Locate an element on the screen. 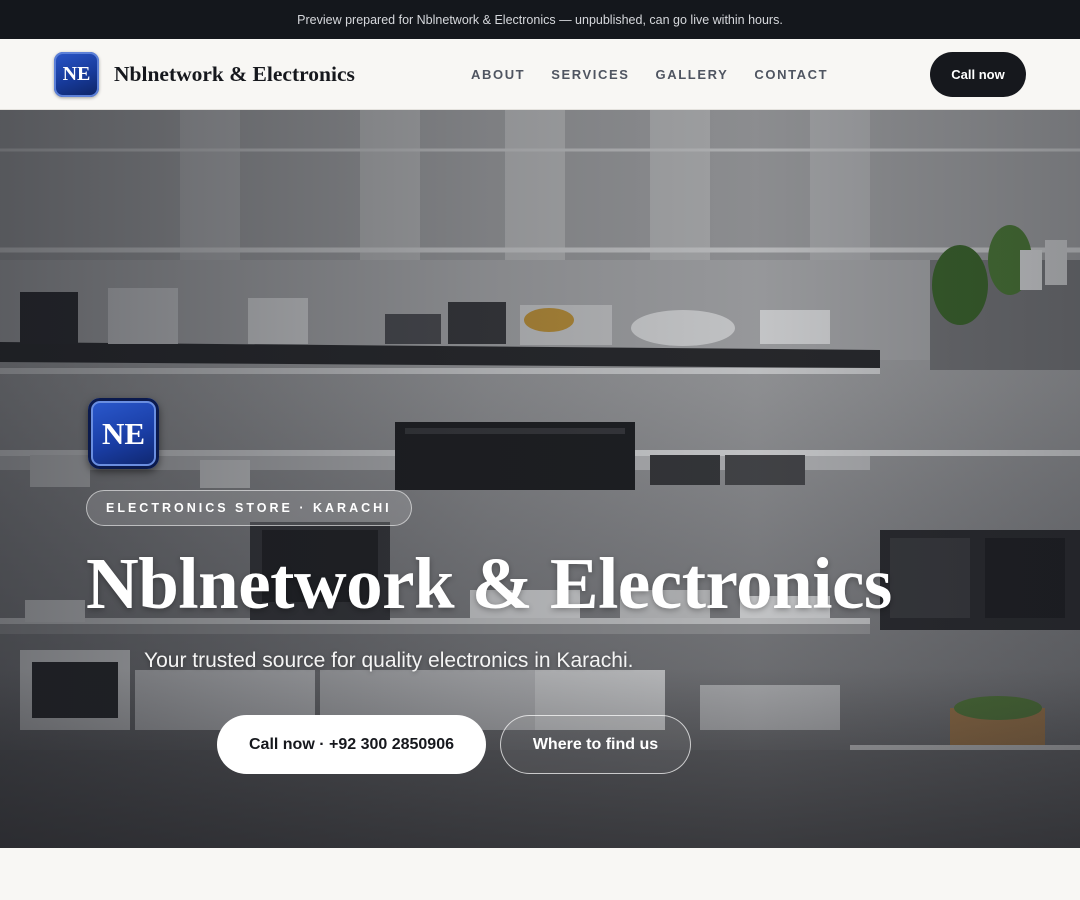 The width and height of the screenshot is (1080, 900). call-now-phone-button: Call now · +92 300 2850906 is located at coordinates (351, 744).